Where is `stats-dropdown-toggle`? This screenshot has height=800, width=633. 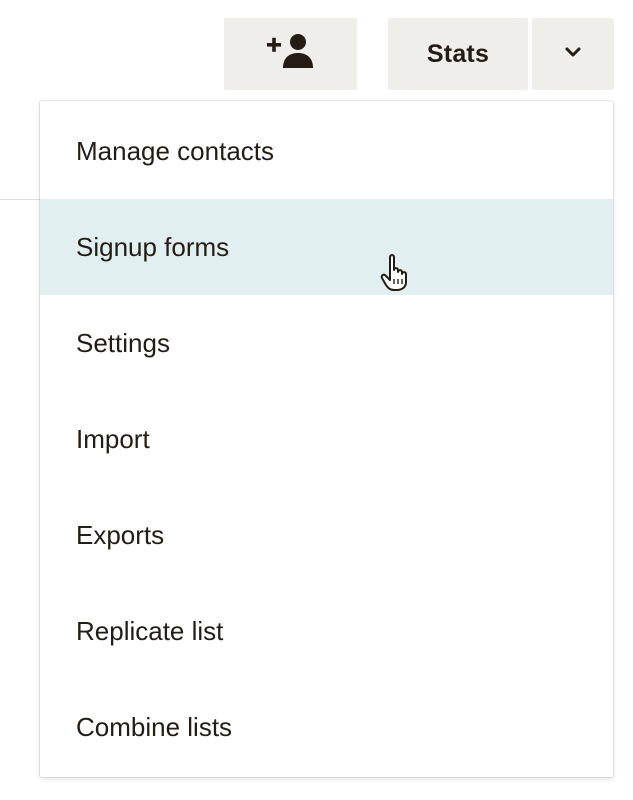
stats-dropdown-toggle is located at coordinates (573, 54).